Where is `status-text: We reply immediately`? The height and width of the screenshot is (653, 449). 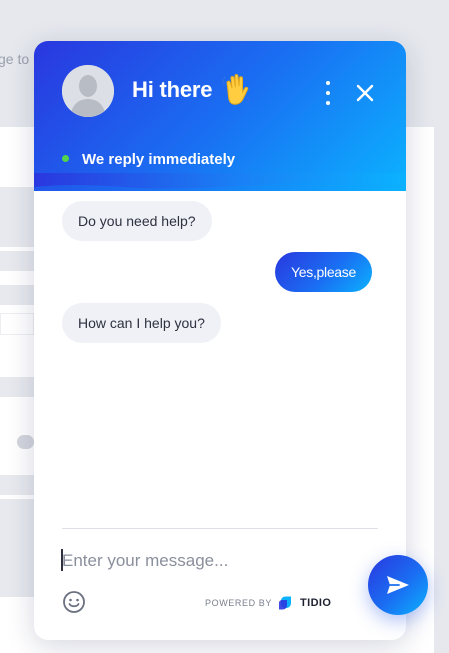 status-text: We reply immediately is located at coordinates (159, 159).